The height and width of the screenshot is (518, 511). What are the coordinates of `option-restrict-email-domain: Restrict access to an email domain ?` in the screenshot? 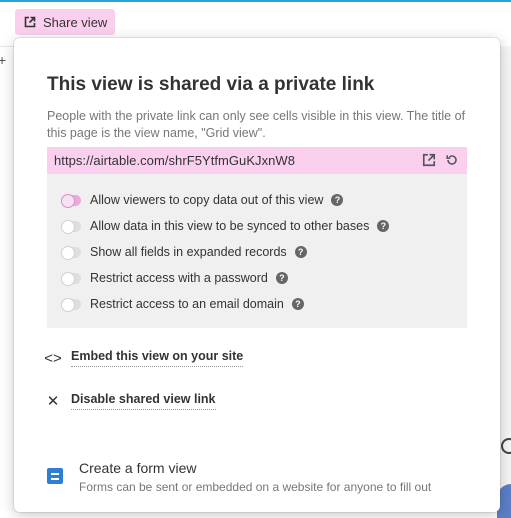 It's located at (182, 304).